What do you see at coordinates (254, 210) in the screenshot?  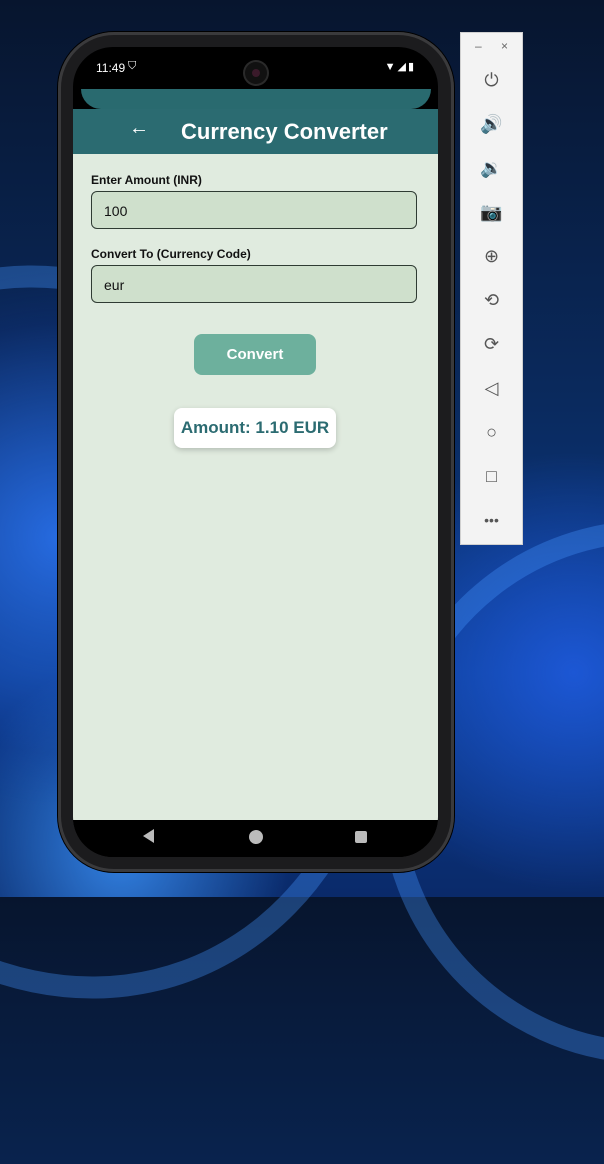 I see `amount-input: 100` at bounding box center [254, 210].